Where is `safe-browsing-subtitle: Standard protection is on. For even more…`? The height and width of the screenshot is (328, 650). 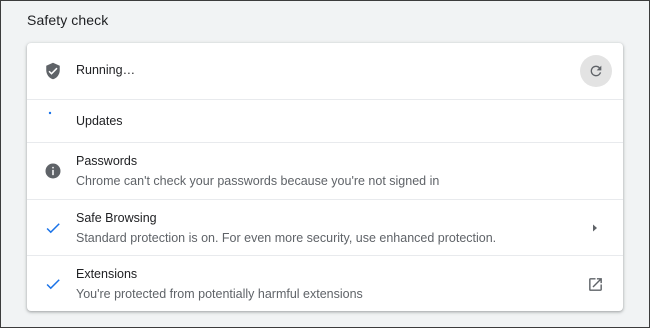 safe-browsing-subtitle: Standard protection is on. For even more… is located at coordinates (286, 238).